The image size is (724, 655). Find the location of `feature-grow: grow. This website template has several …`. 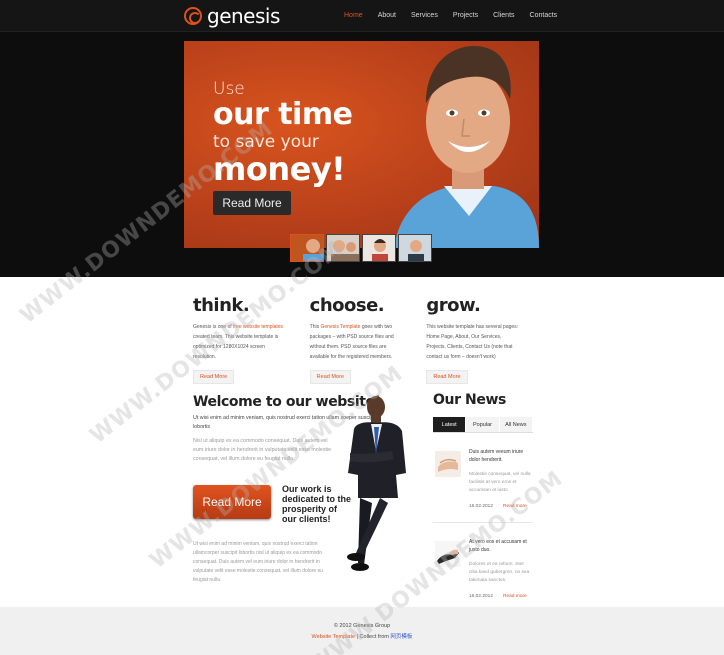

feature-grow: grow. This website template has several … is located at coordinates (484, 339).